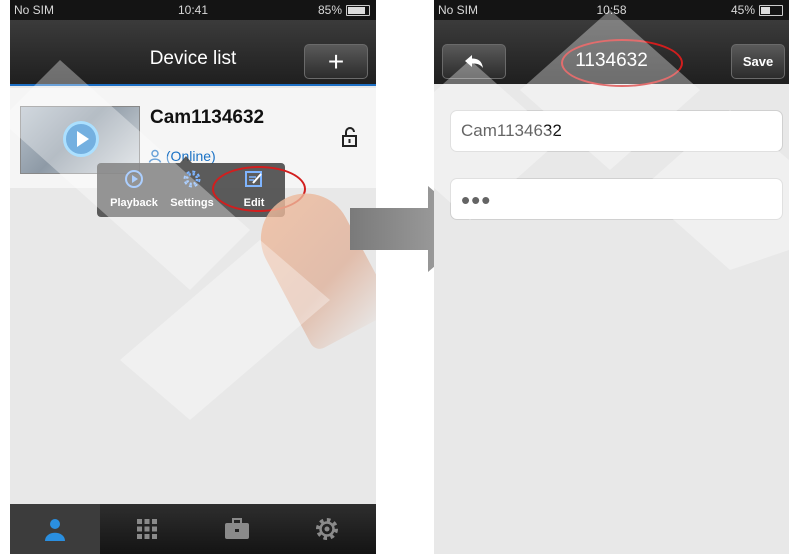 Image resolution: width=789 pixels, height=554 pixels. What do you see at coordinates (616, 131) in the screenshot?
I see `device-name-field: Cam1134632` at bounding box center [616, 131].